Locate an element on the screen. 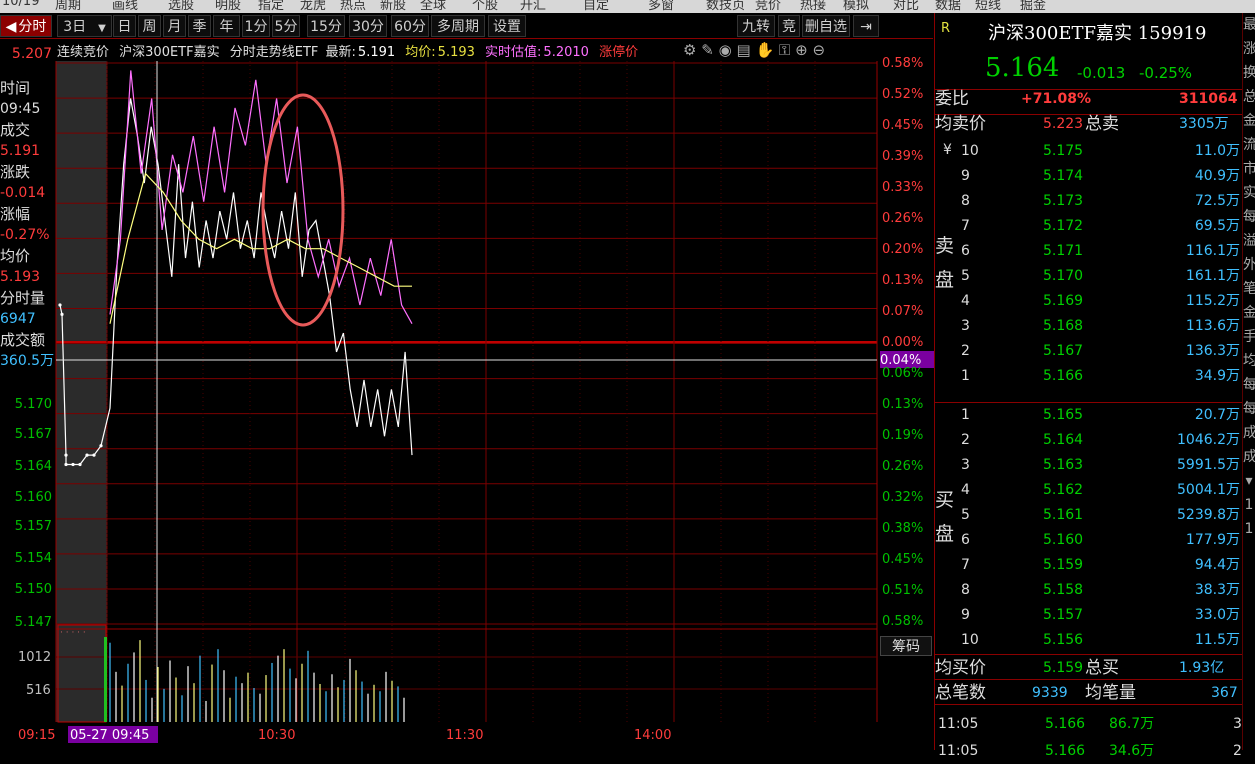 Image resolution: width=1255 pixels, height=764 pixels. vol-axis-1012: 1012 is located at coordinates (34, 657).